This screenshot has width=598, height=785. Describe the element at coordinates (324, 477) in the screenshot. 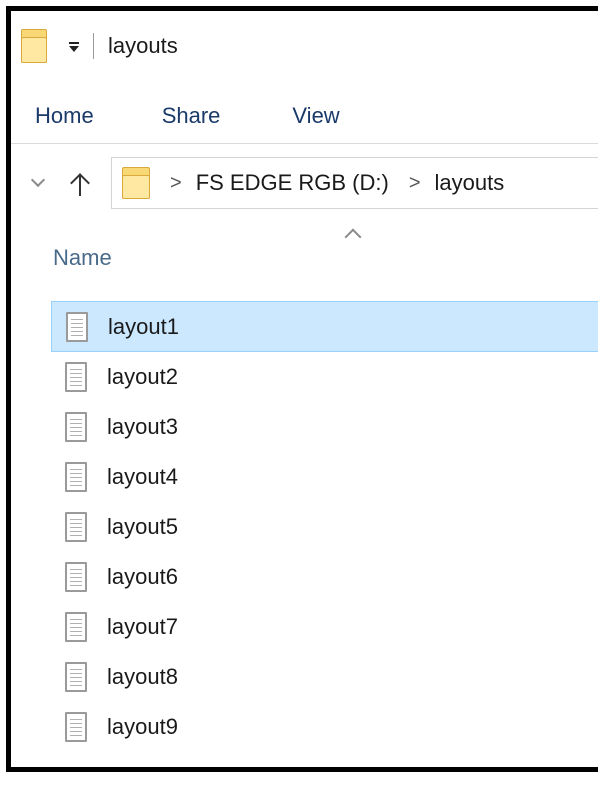

I see `file-row-layout4: layout4` at that location.